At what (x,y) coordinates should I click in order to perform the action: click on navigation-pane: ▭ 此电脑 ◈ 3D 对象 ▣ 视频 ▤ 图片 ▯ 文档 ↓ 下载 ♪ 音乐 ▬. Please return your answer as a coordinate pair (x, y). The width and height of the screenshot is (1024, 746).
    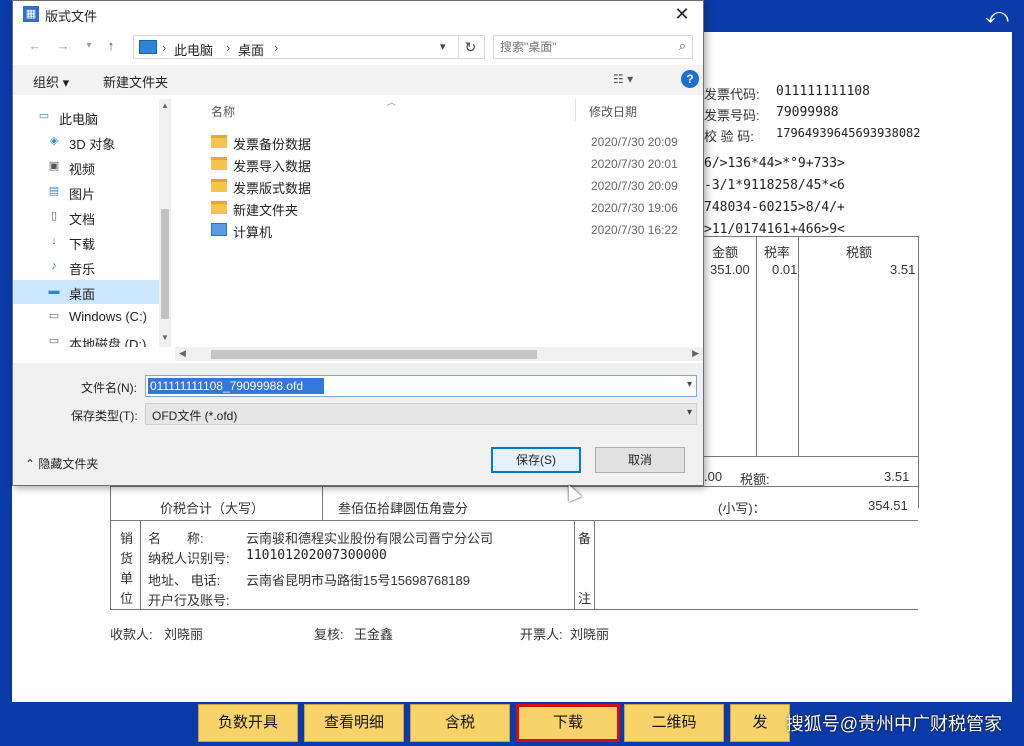
    Looking at the image, I should click on (93, 223).